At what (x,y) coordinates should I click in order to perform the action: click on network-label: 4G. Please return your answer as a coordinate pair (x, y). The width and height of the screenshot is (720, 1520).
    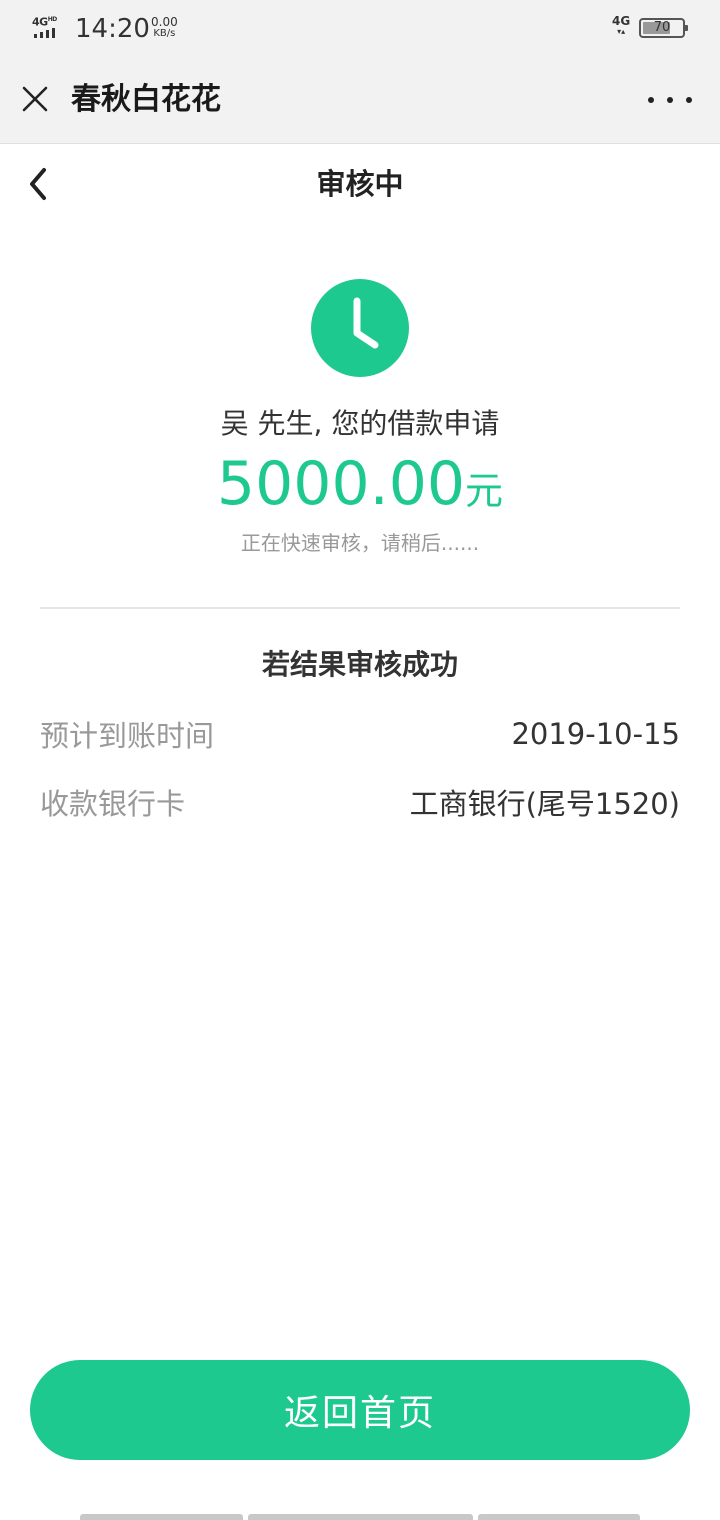
    Looking at the image, I should click on (40, 22).